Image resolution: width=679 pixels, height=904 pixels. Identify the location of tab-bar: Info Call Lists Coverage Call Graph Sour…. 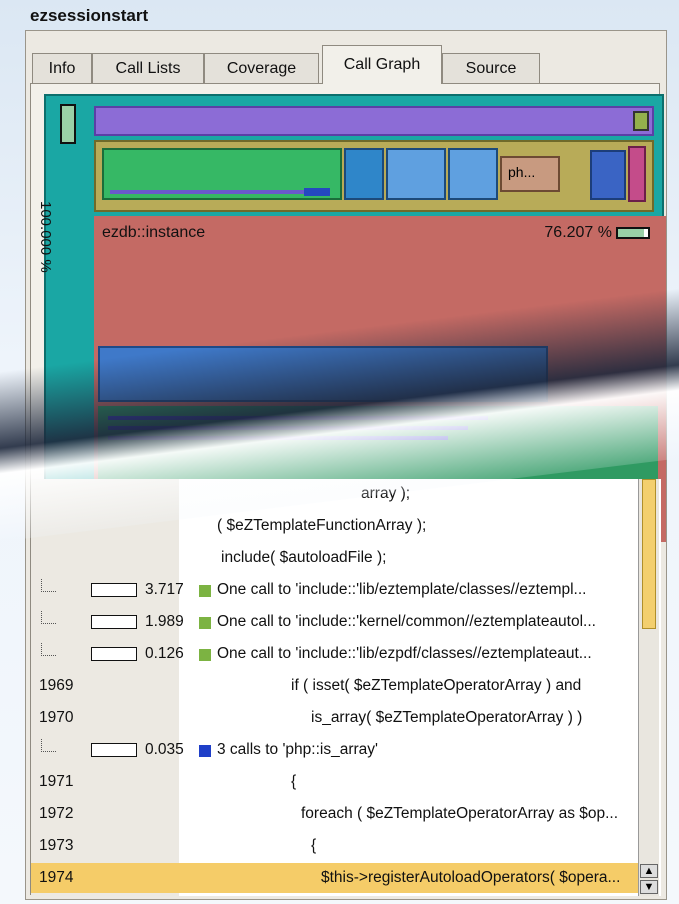
(346, 64).